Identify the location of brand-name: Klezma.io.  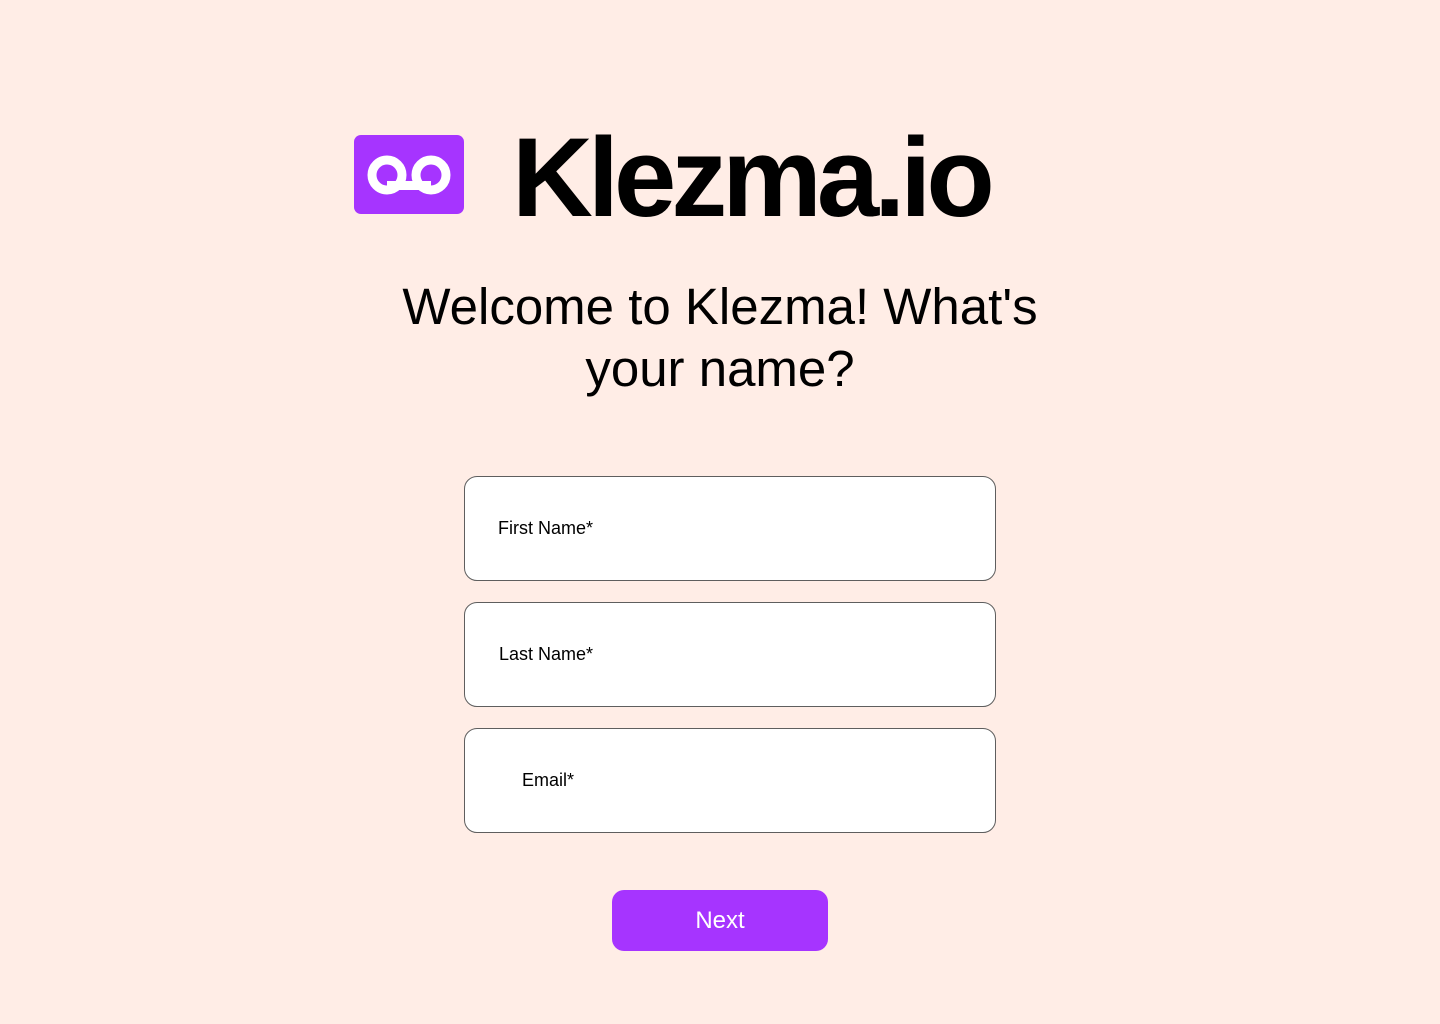
(753, 177).